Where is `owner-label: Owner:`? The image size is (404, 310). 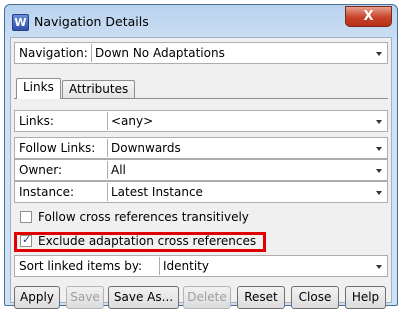
owner-label: Owner: is located at coordinates (41, 170).